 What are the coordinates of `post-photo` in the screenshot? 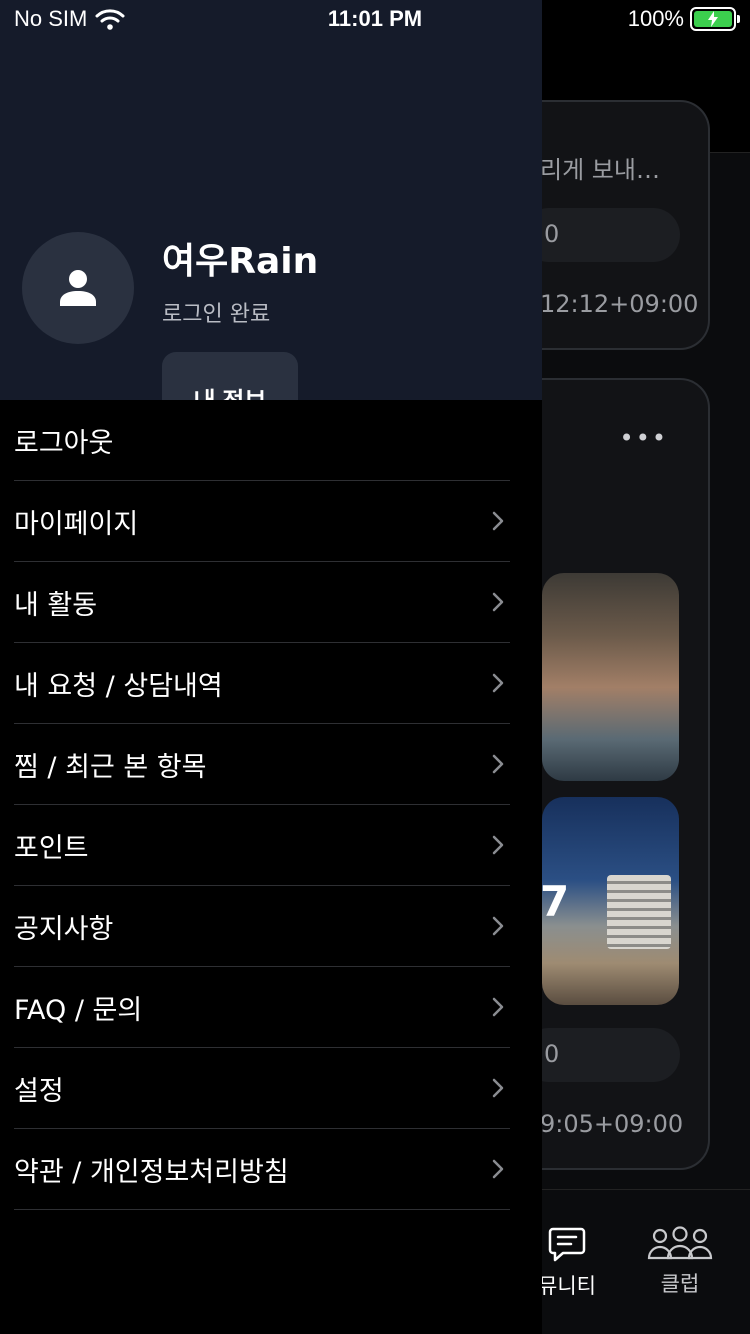 It's located at (610, 677).